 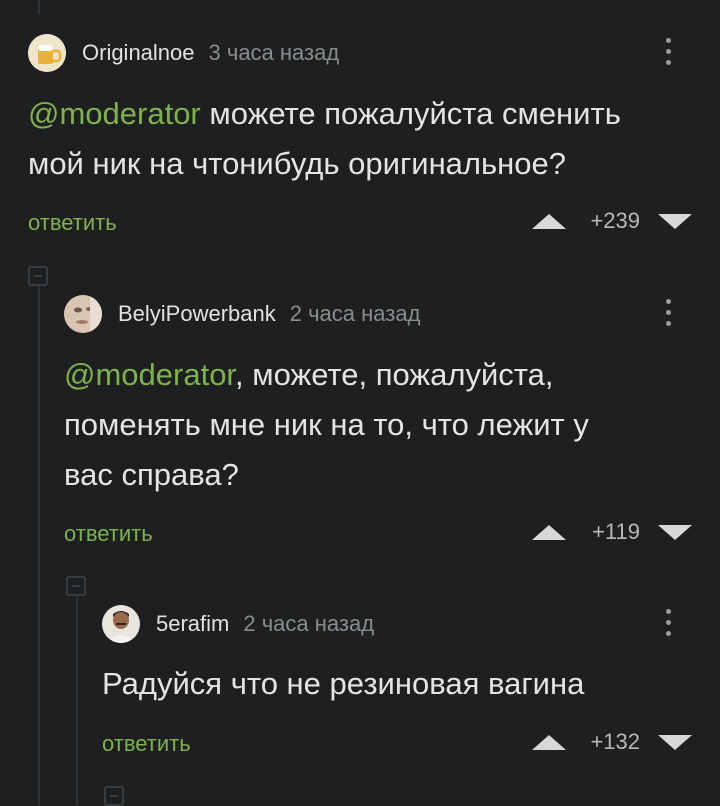 I want to click on score-value: +119, so click(x=616, y=531).